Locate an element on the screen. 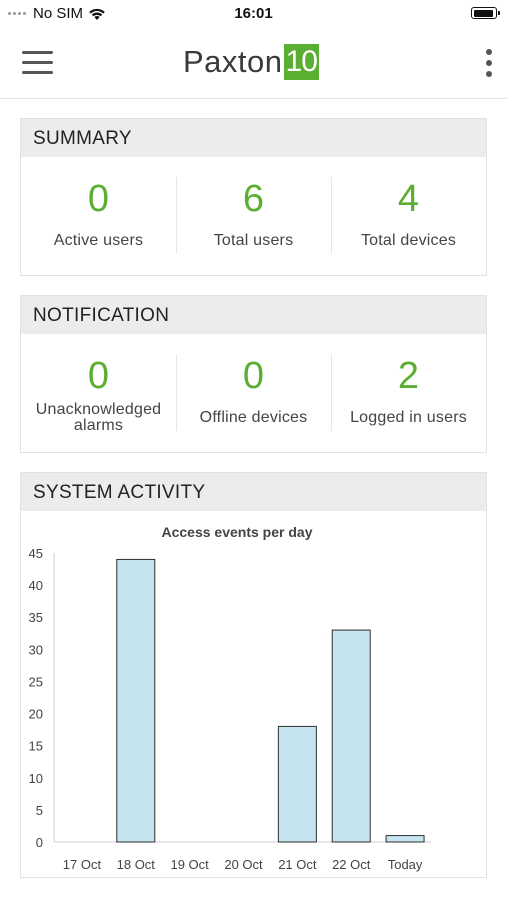 This screenshot has width=507, height=900. y-tick-label: 10 is located at coordinates (36, 778).